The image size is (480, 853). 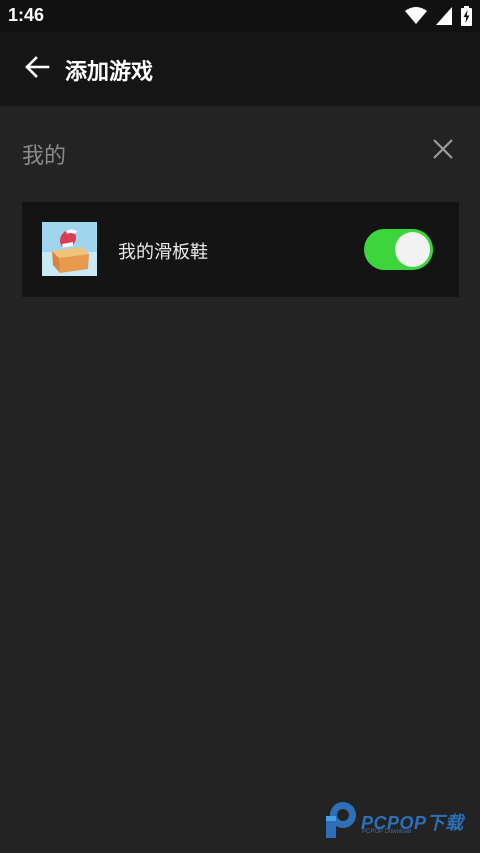 I want to click on section-header: 我的, so click(x=240, y=151).